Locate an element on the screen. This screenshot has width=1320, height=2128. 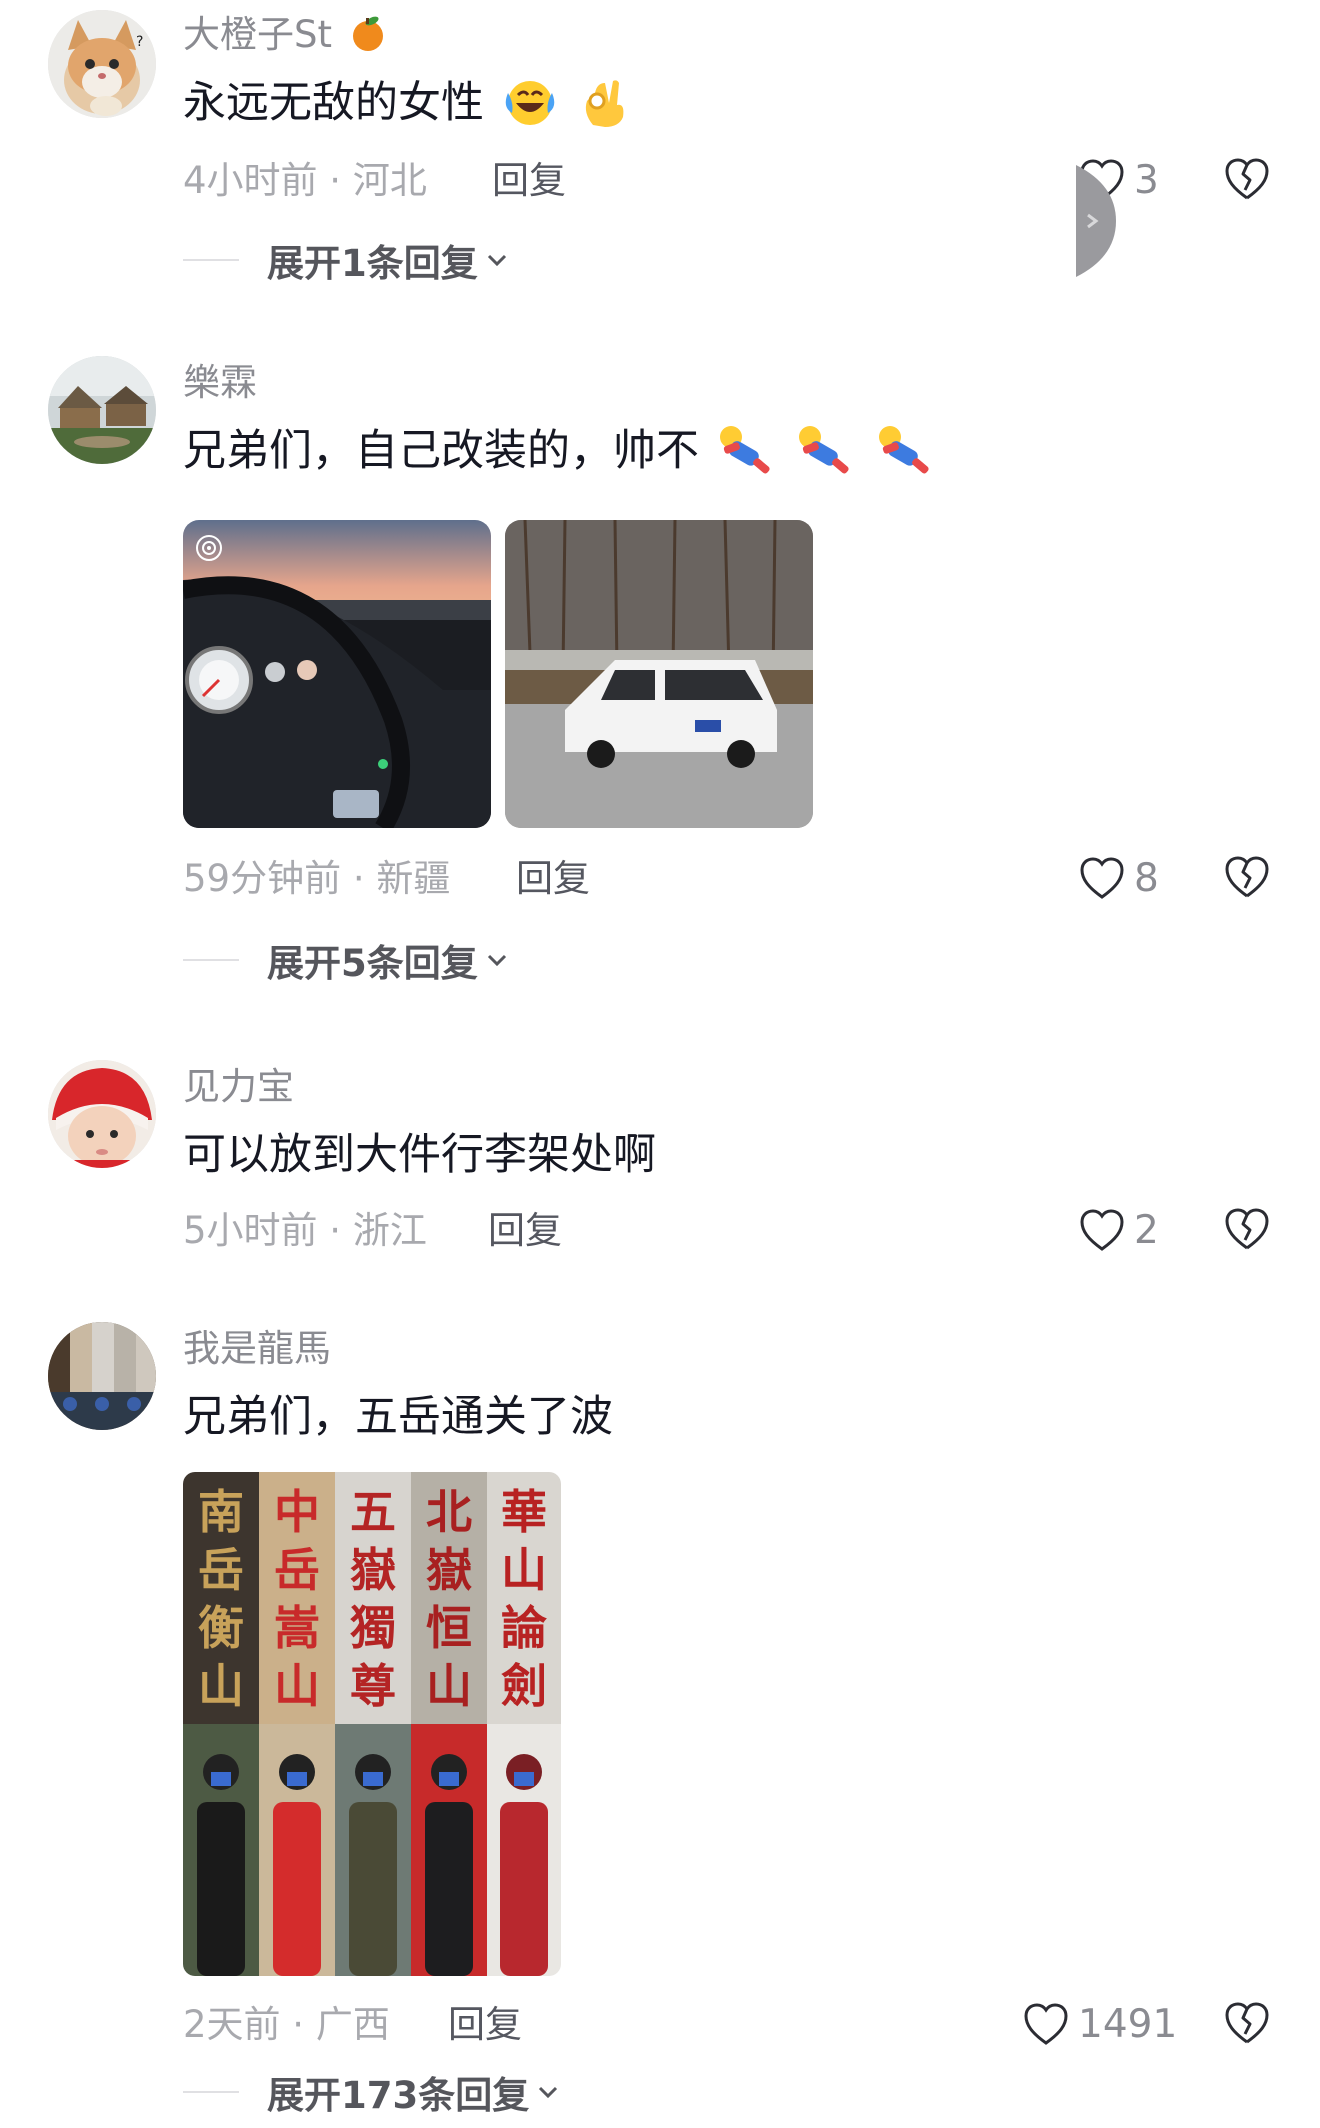
comment-text: 兄弟们，自己改装的，帅不 is located at coordinates (560, 451).